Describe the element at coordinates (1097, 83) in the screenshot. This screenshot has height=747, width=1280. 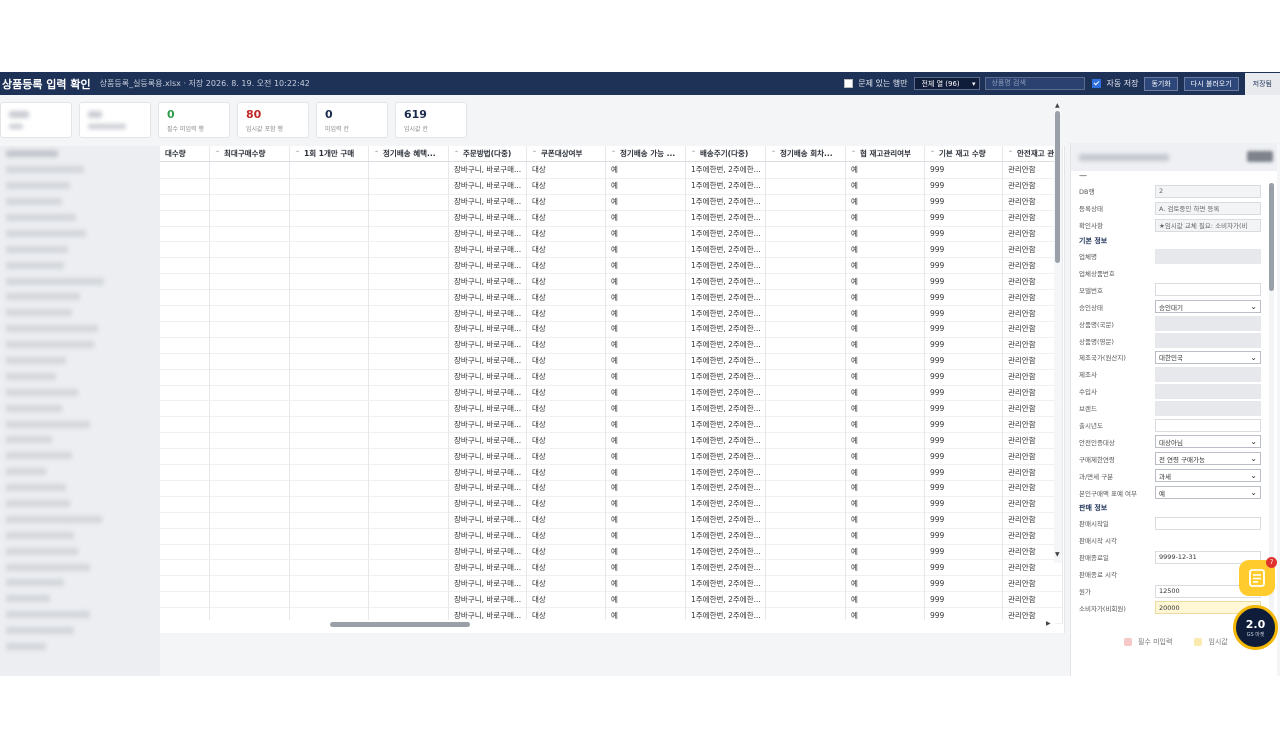
I see `autosave-checkbox` at that location.